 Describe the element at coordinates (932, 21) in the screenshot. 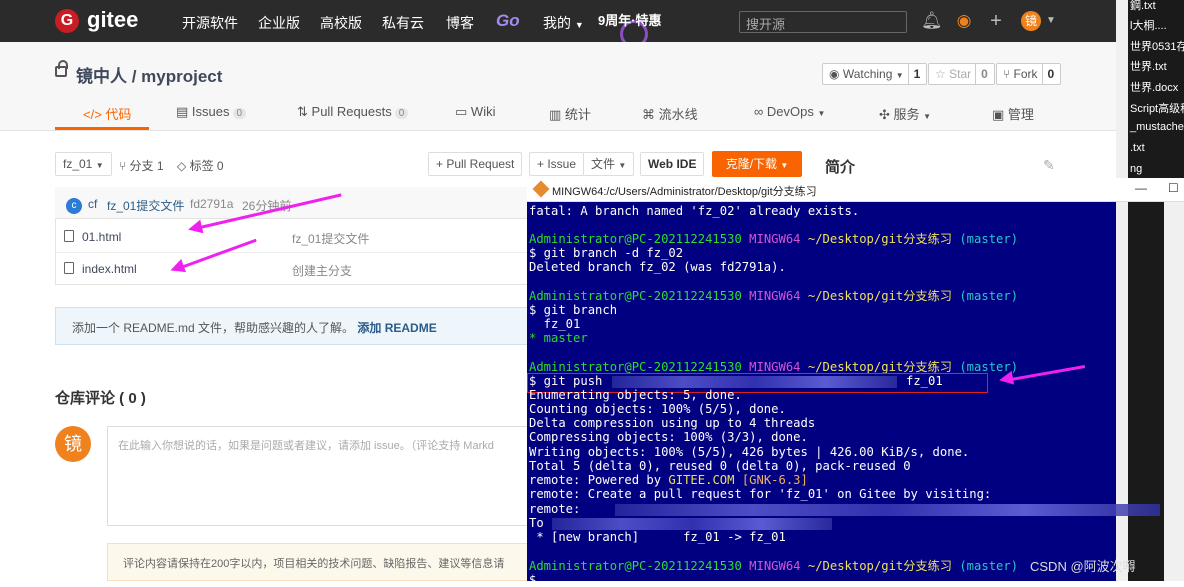

I see `bell-icon: 🔔︎` at that location.